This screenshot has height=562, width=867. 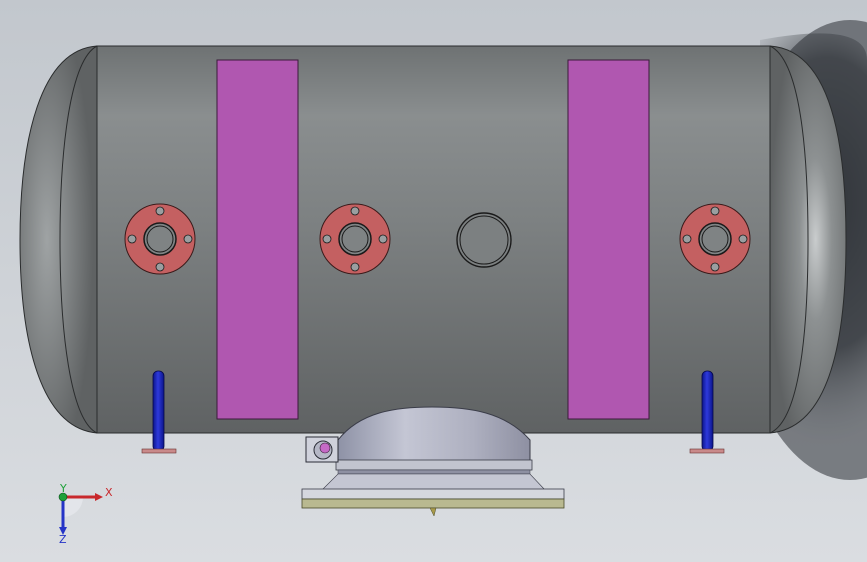 What do you see at coordinates (325, 448) in the screenshot?
I see `side-valve-handle` at bounding box center [325, 448].